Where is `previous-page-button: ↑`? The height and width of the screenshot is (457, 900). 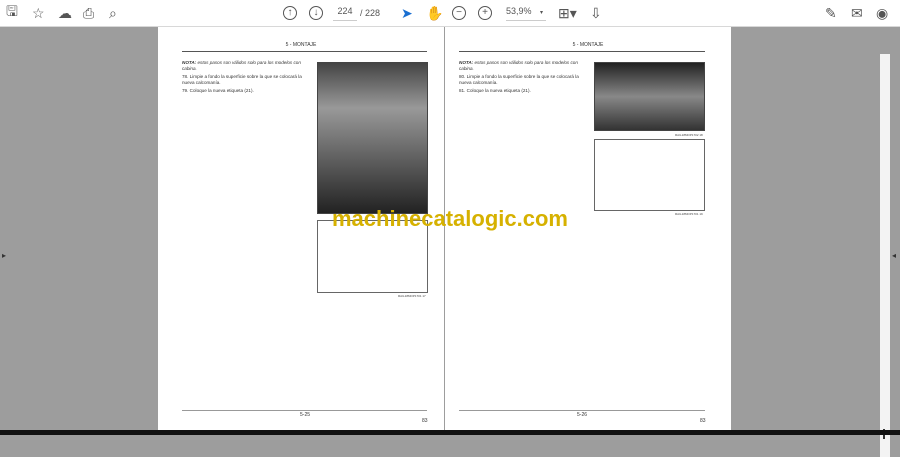 previous-page-button: ↑ is located at coordinates (290, 13).